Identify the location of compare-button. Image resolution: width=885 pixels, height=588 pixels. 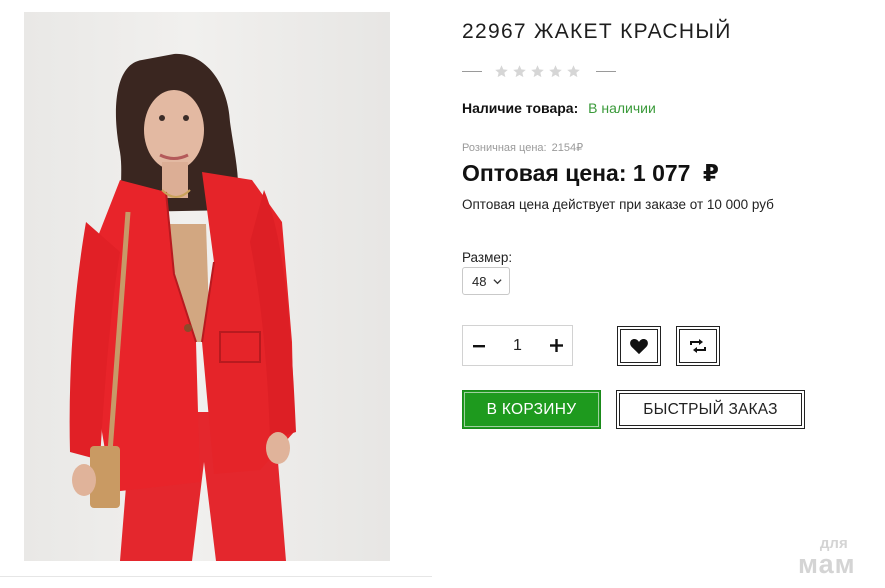
(698, 346).